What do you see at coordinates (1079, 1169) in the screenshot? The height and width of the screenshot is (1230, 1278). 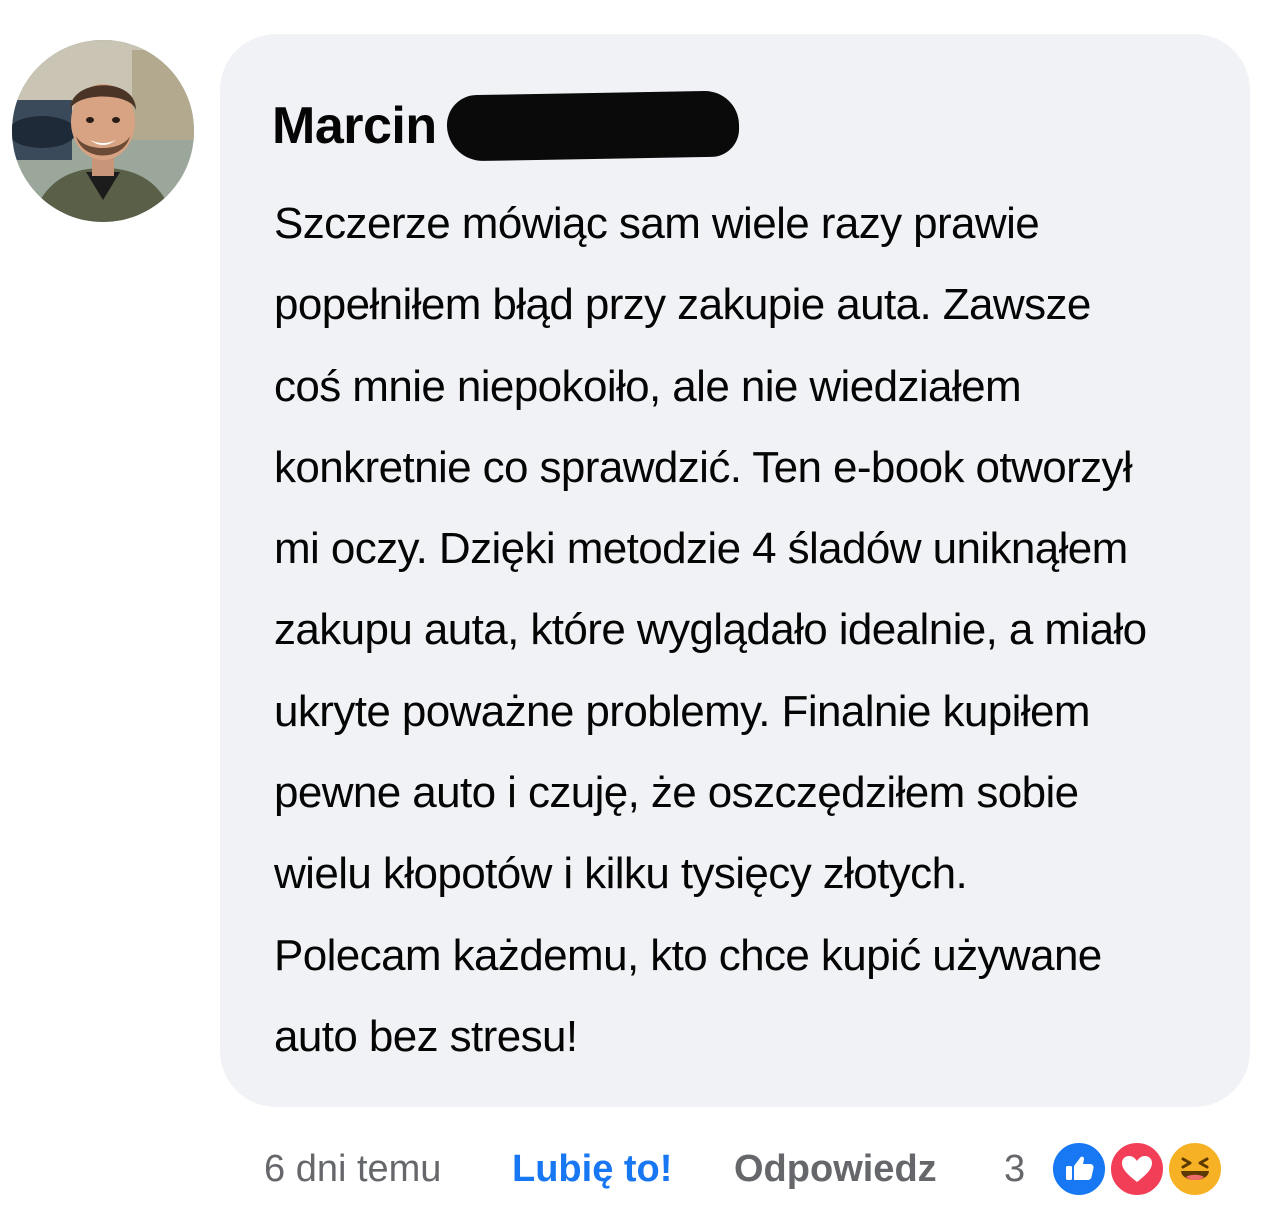 I see `thumbs-up-icon` at bounding box center [1079, 1169].